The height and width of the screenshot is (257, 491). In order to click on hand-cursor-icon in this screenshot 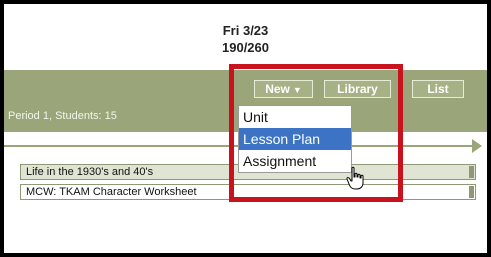, I will do `click(355, 178)`.